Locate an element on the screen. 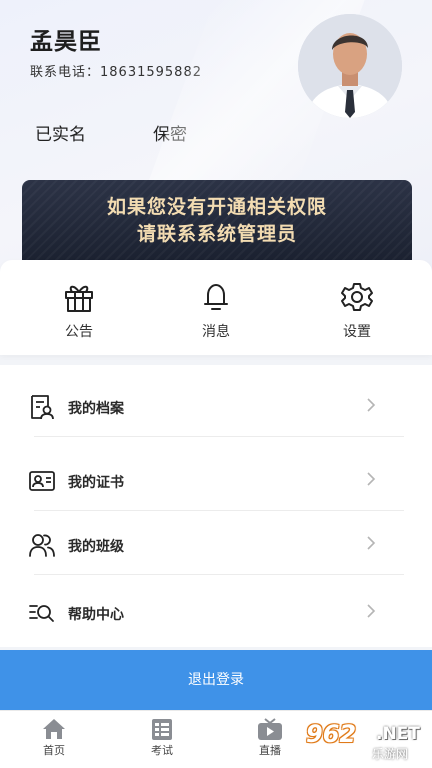 This screenshot has height=768, width=432. menu-item-certificate: 我的证书 is located at coordinates (216, 481).